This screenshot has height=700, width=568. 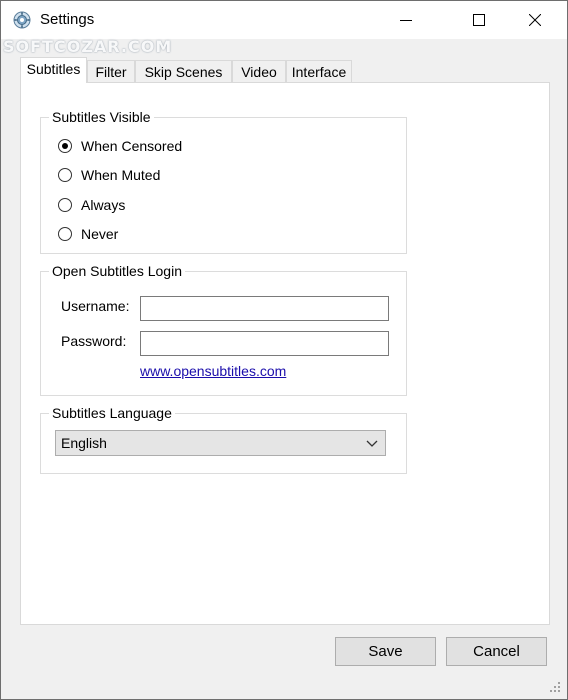 I want to click on password-input, so click(x=264, y=343).